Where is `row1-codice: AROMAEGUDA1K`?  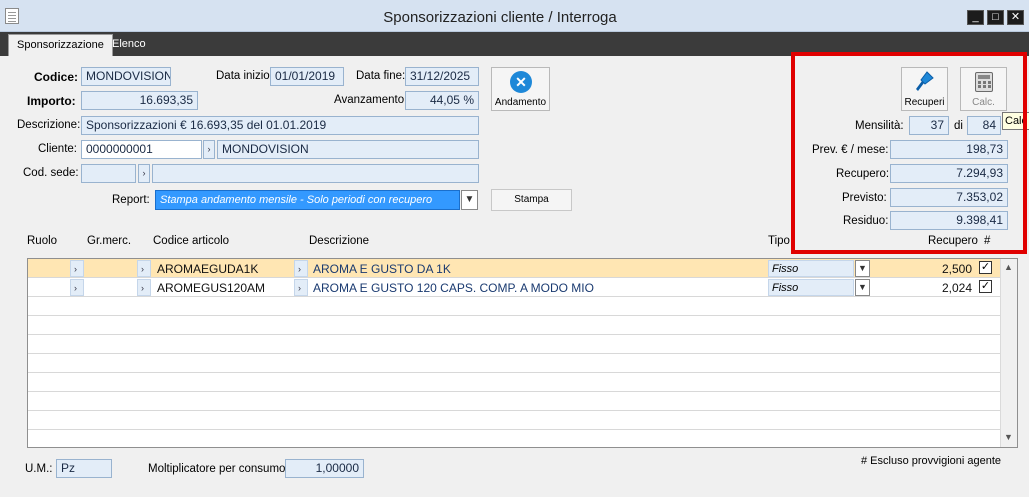 row1-codice: AROMAEGUDA1K is located at coordinates (207, 269).